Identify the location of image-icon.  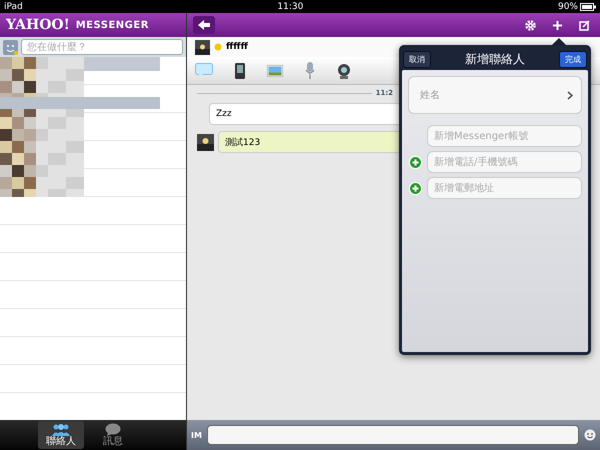
(275, 70).